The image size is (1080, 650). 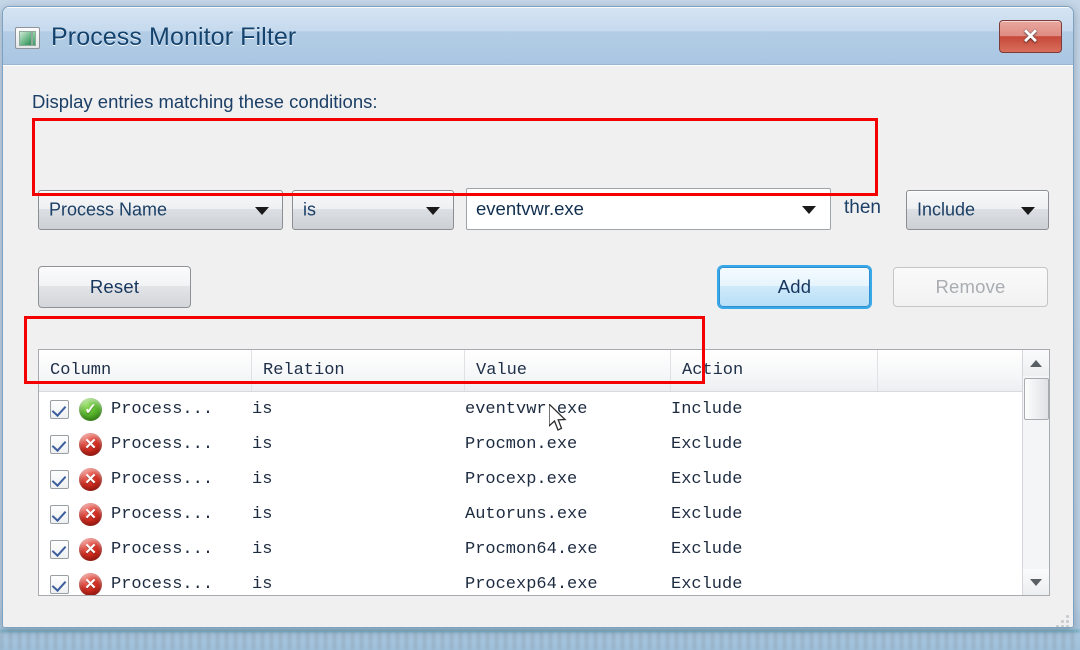 I want to click on include-badge-icon: ✓, so click(x=90, y=409).